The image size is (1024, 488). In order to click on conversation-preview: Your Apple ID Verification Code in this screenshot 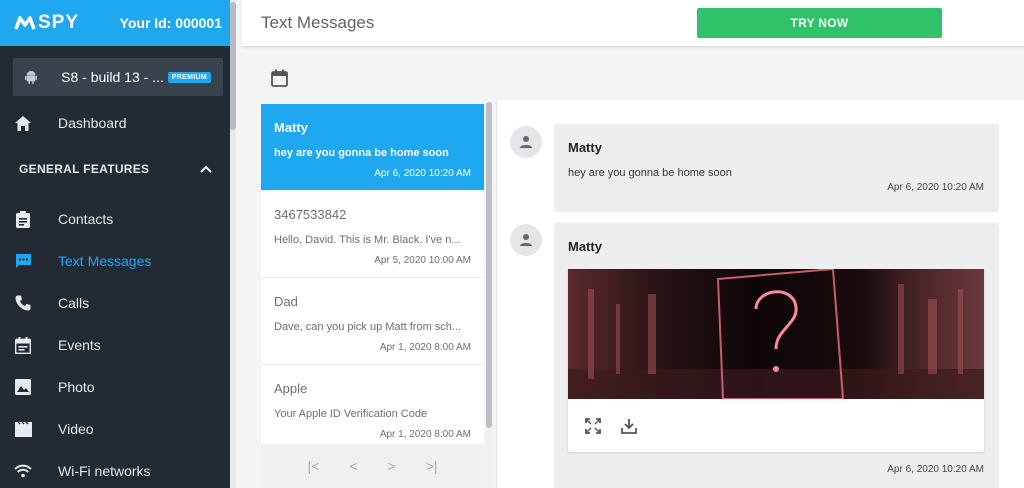, I will do `click(351, 414)`.